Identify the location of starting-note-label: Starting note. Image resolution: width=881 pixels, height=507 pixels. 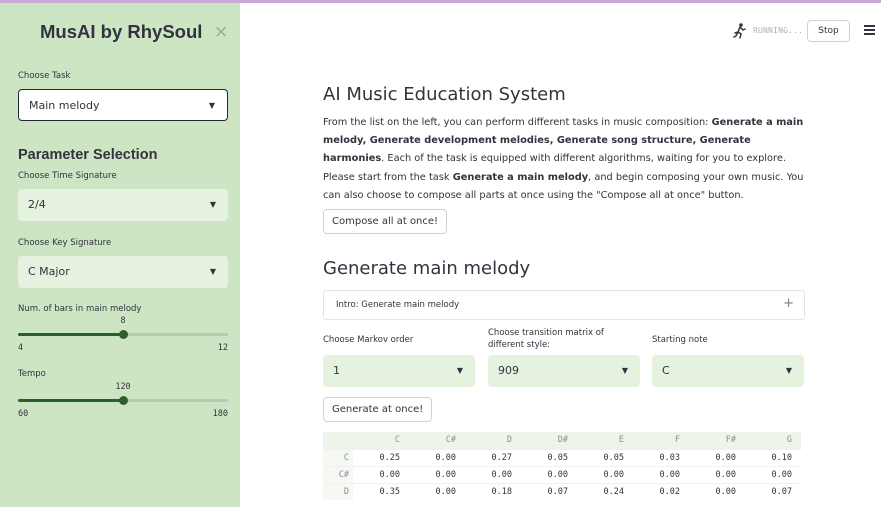
(680, 340).